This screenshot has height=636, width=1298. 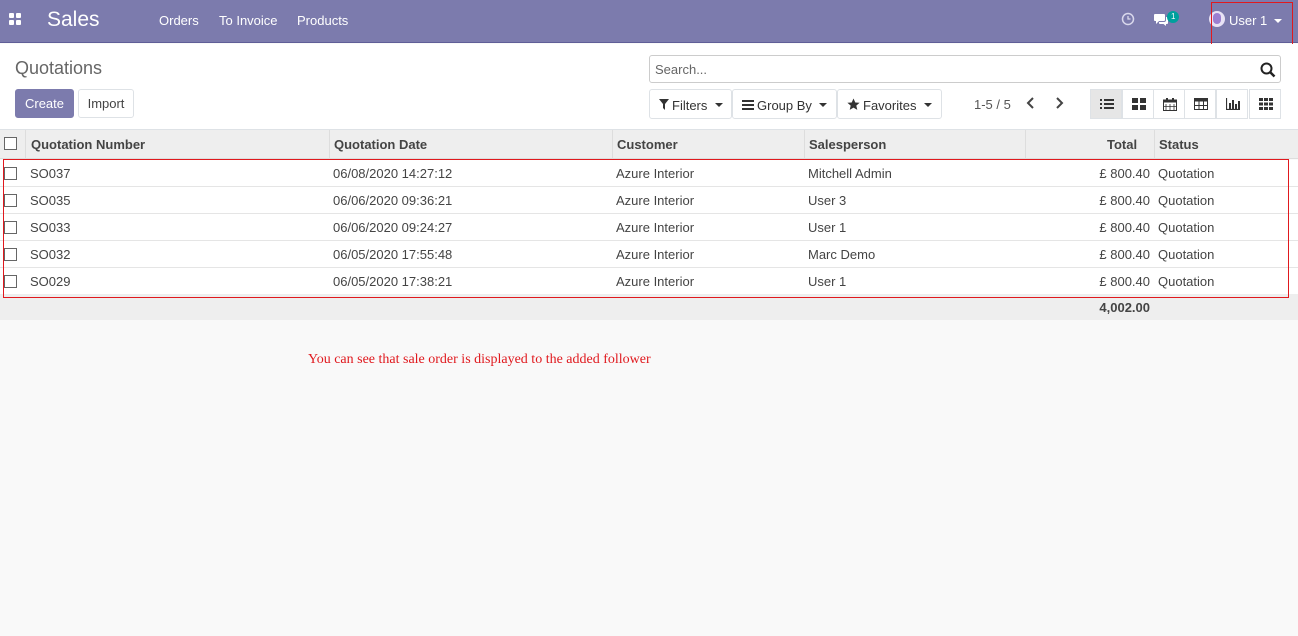 I want to click on view-graph-button, so click(x=1232, y=104).